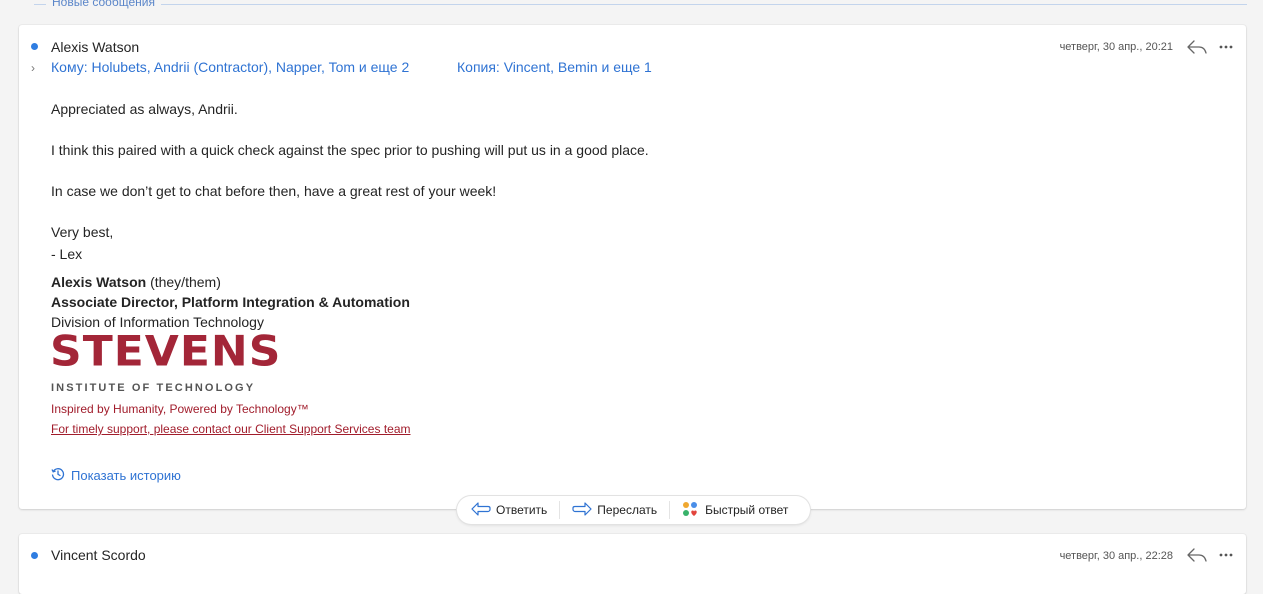  I want to click on body-line: - Lex, so click(67, 254).